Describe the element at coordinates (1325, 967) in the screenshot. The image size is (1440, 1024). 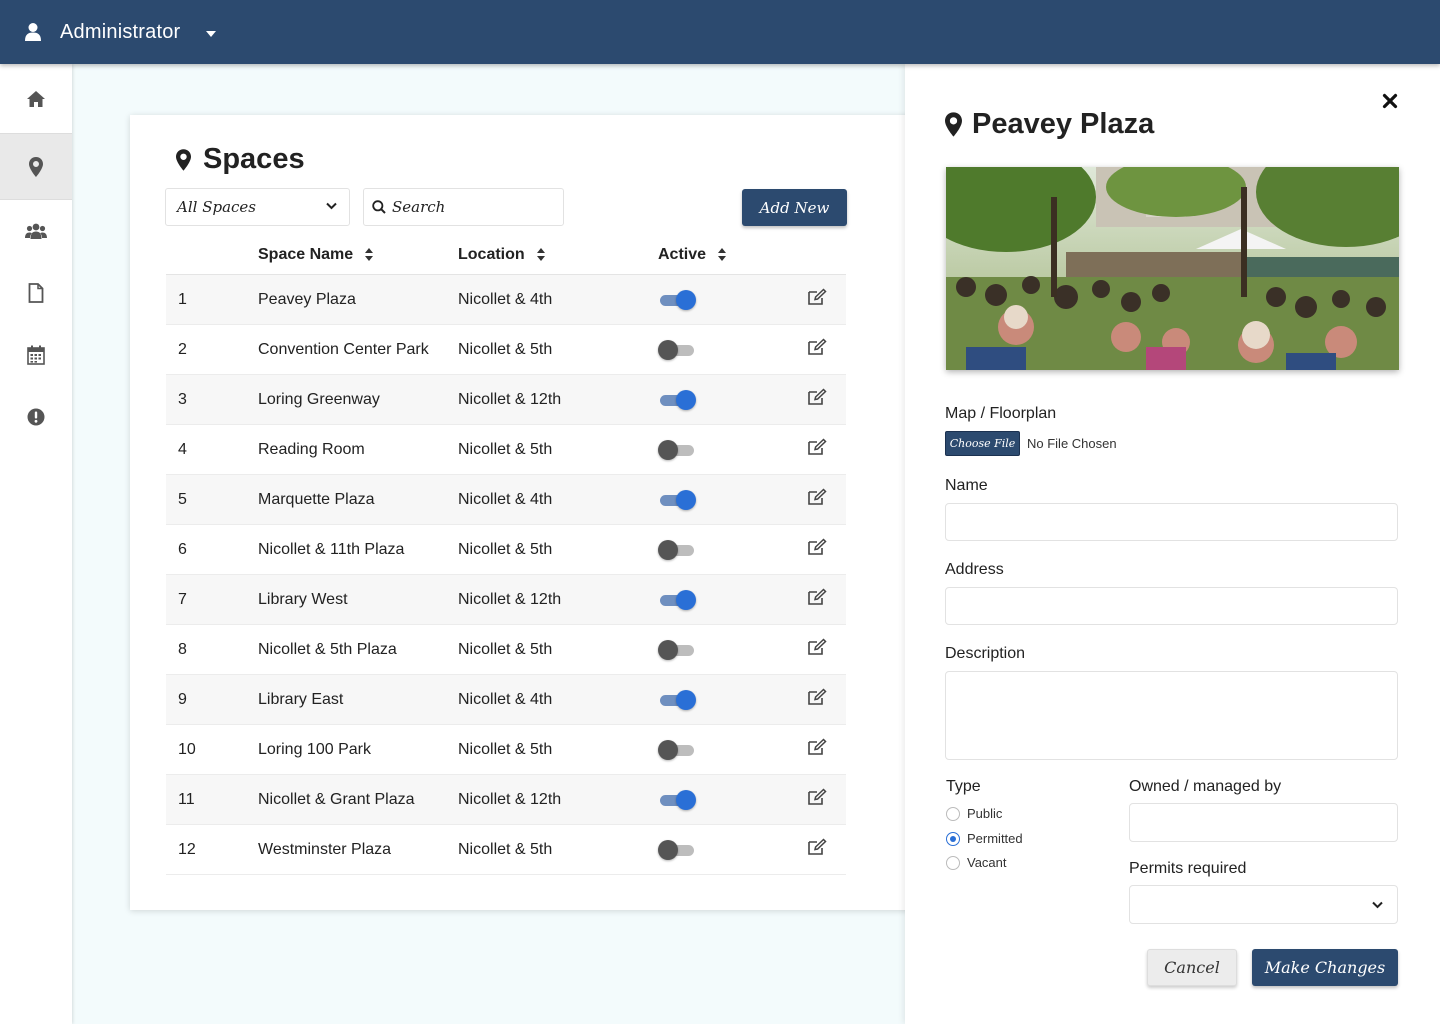
I see `make-changes-button: Make Changes` at that location.